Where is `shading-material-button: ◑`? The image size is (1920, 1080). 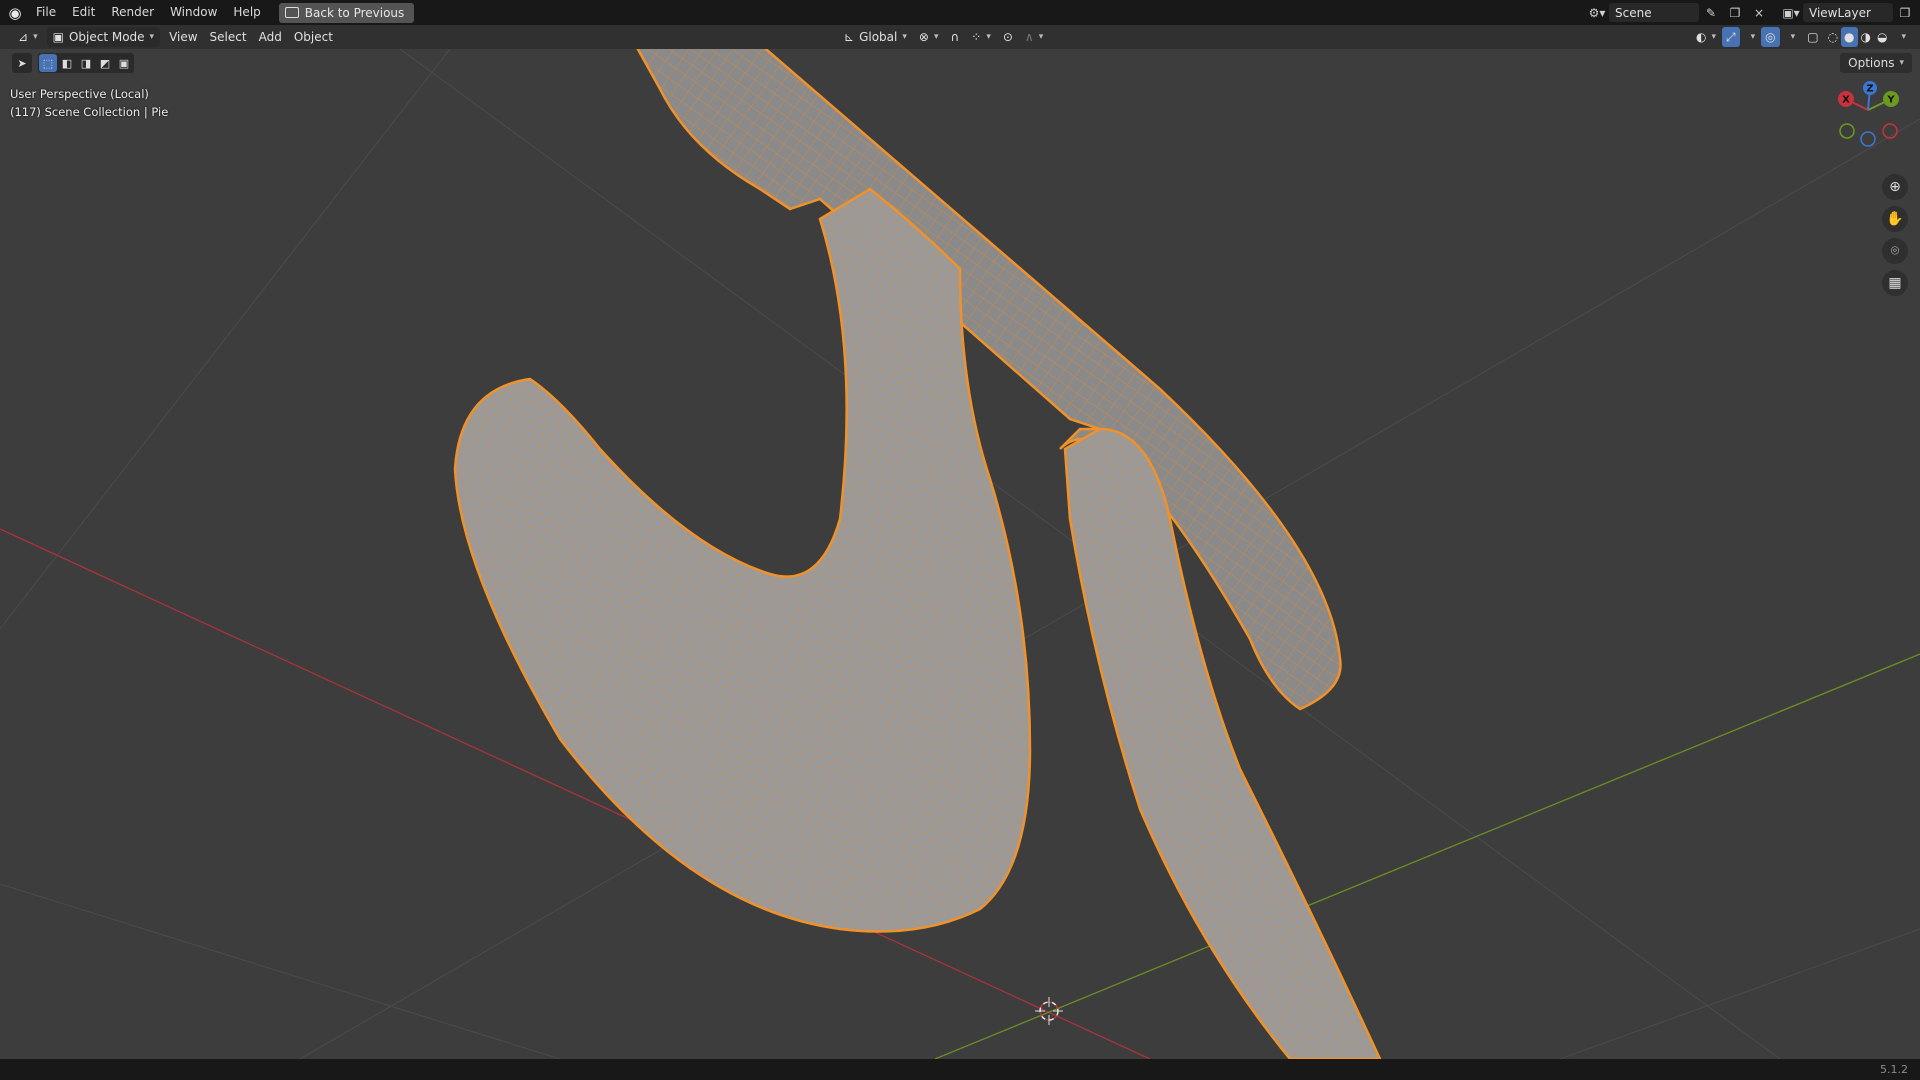 shading-material-button: ◑ is located at coordinates (1866, 37).